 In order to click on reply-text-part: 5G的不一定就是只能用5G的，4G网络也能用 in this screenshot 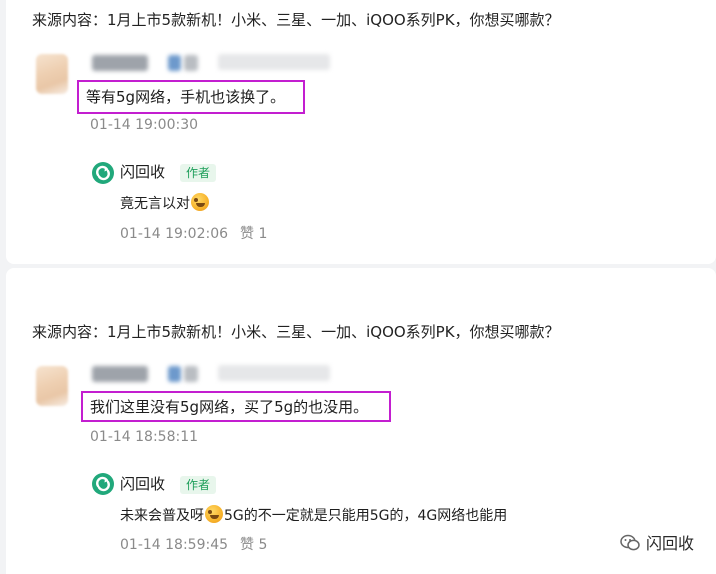, I will do `click(366, 516)`.